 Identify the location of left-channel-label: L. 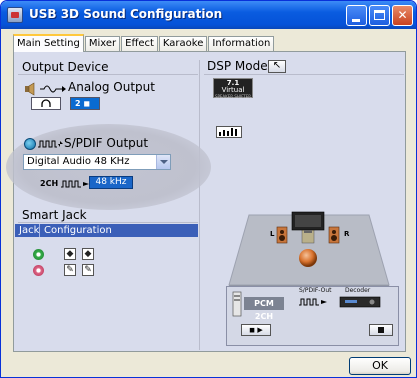
(272, 234).